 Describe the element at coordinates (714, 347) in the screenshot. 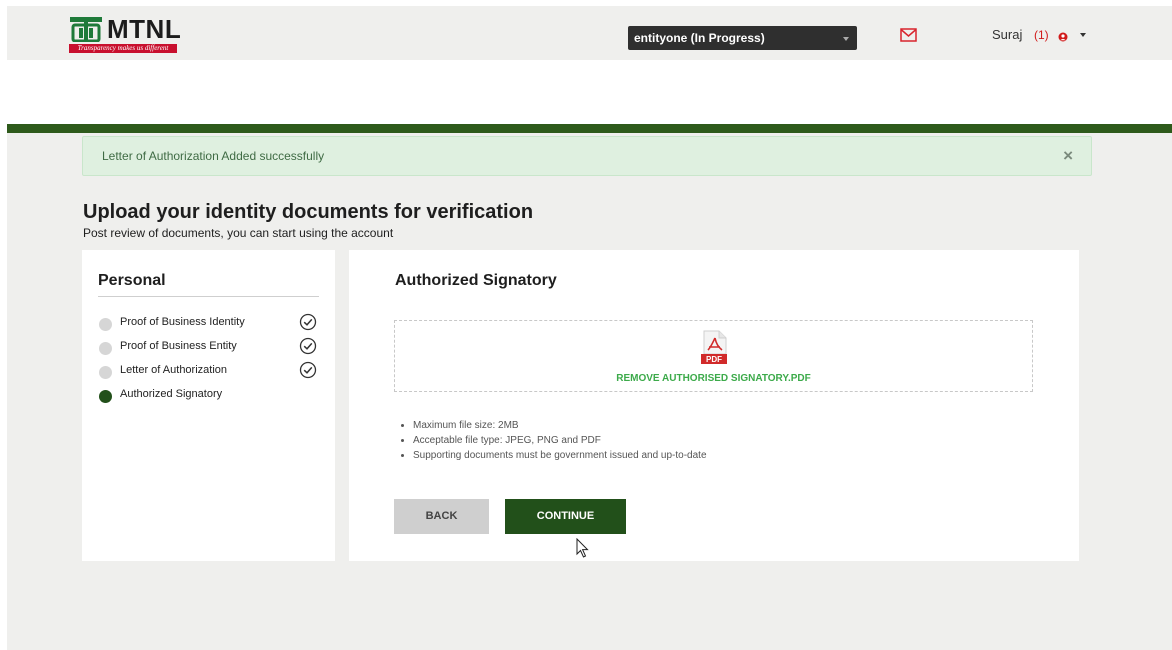

I see `pdf-file-icon: PDF` at that location.